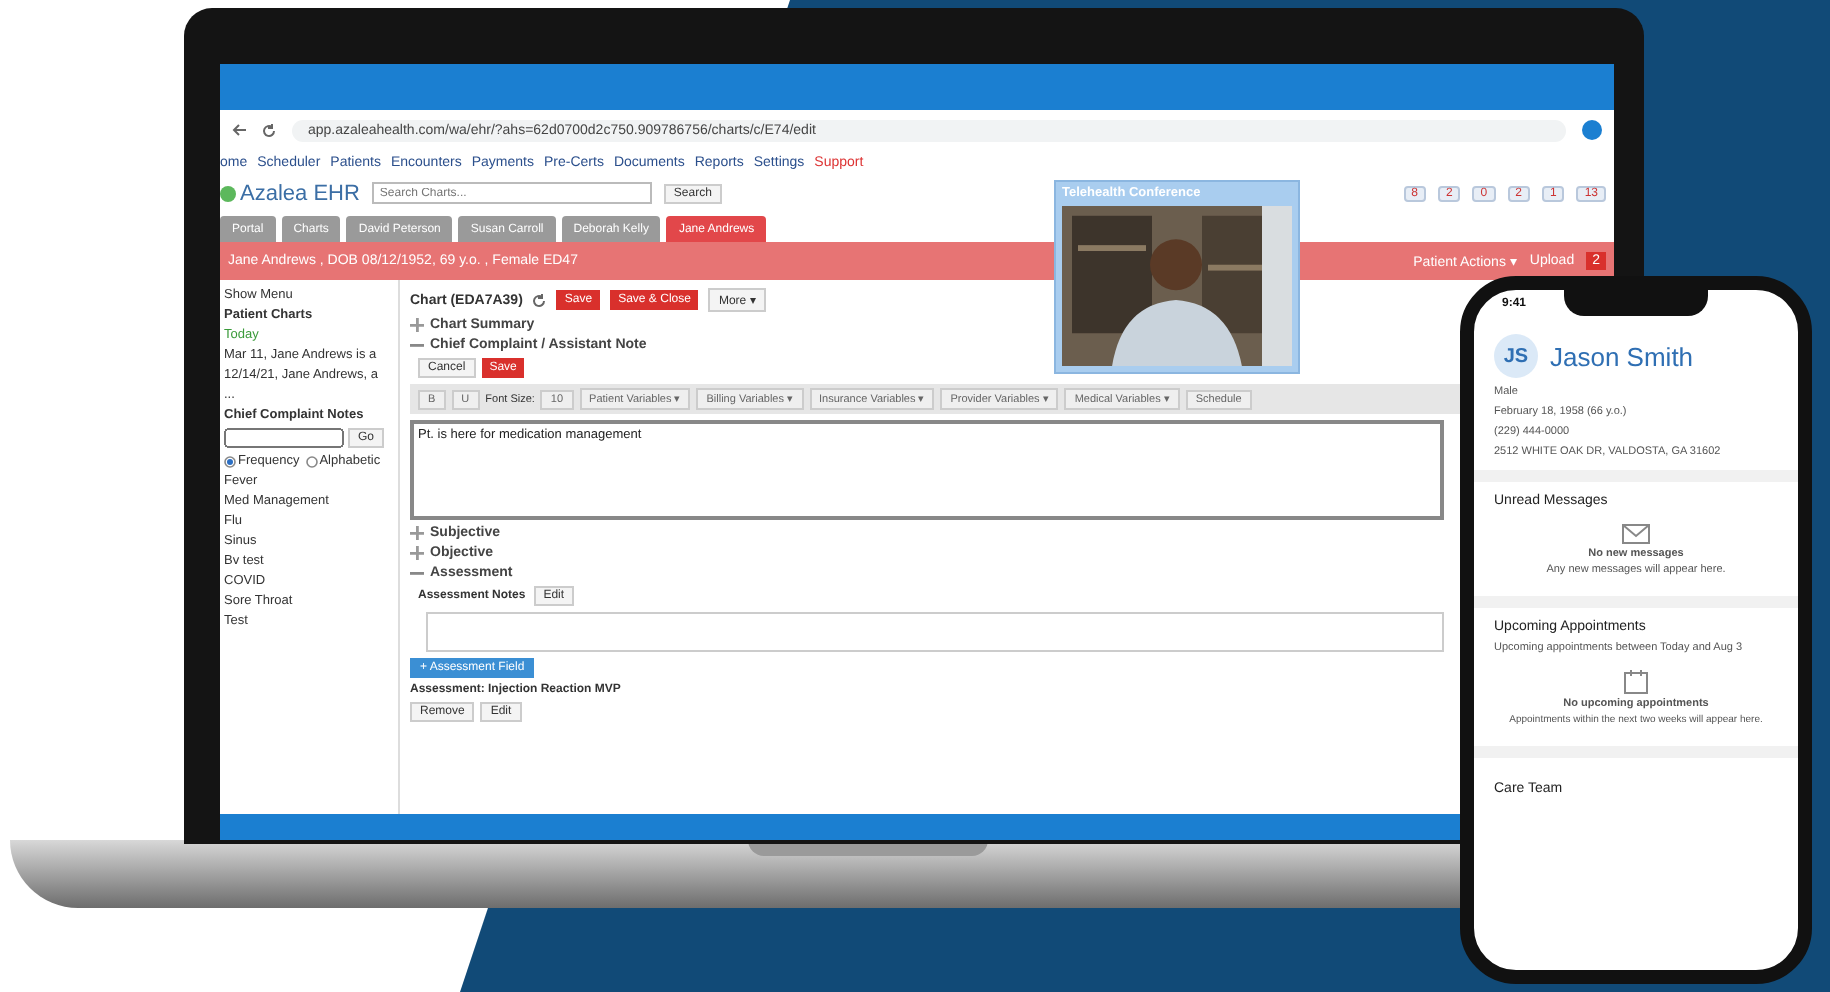 This screenshot has width=1830, height=992. Describe the element at coordinates (1622, 356) in the screenshot. I see `patient-name: Jason Smith` at that location.